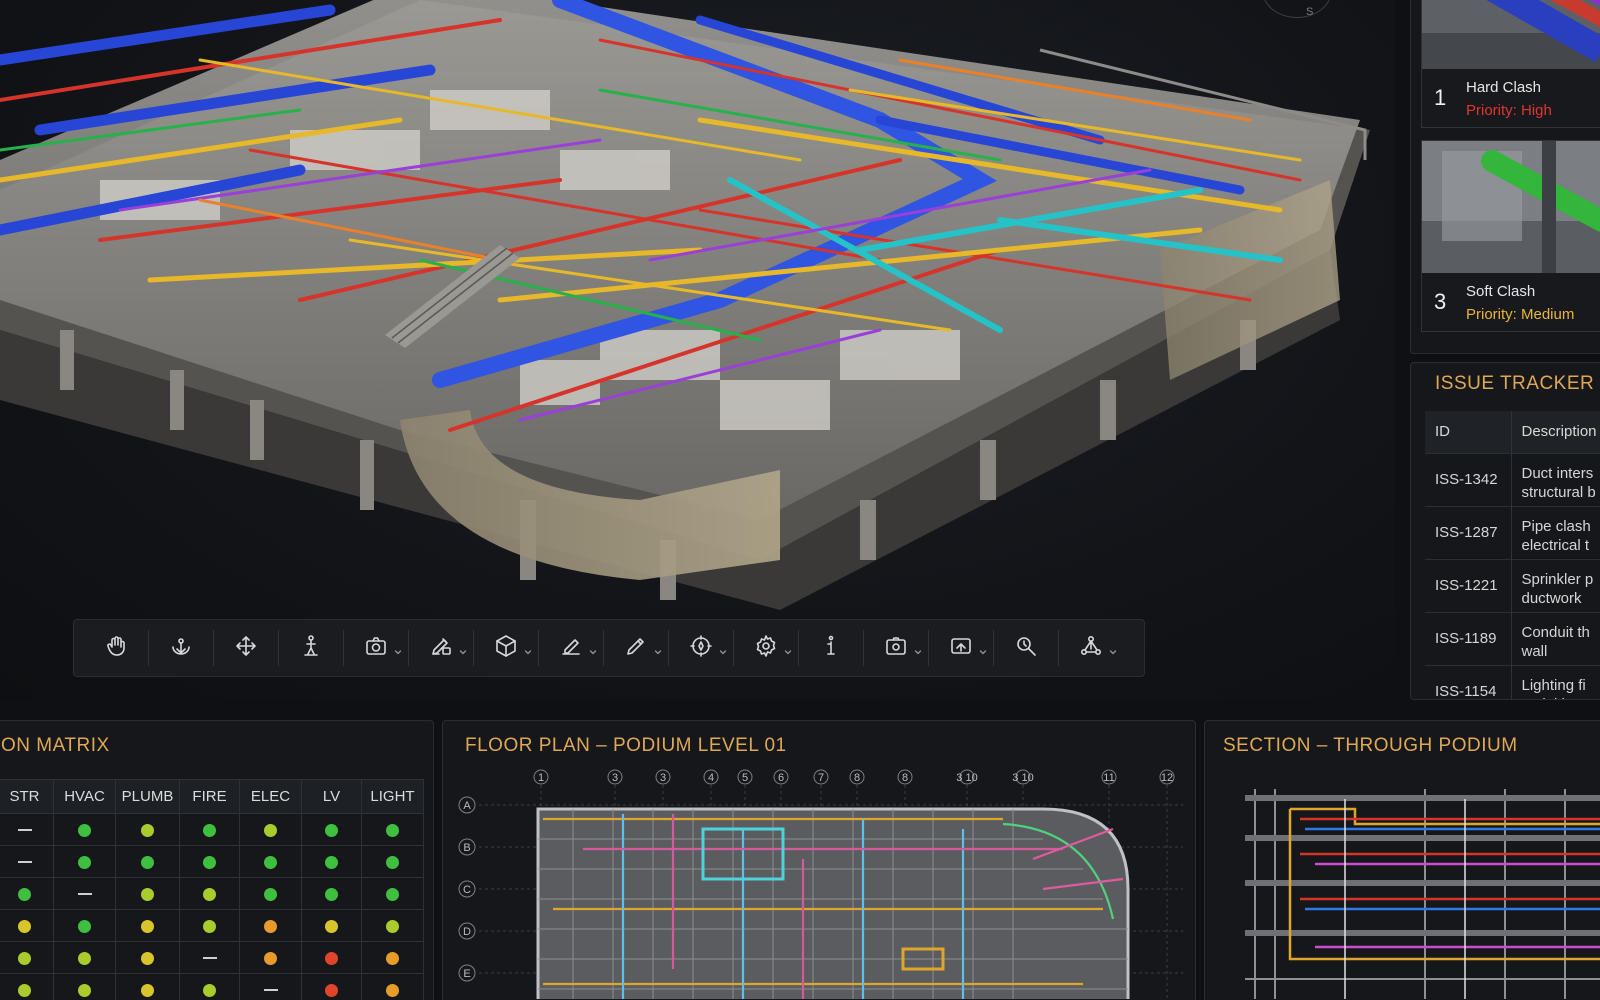 The width and height of the screenshot is (1600, 1000). What do you see at coordinates (1555, 432) in the screenshot?
I see `column-header-description: Description` at bounding box center [1555, 432].